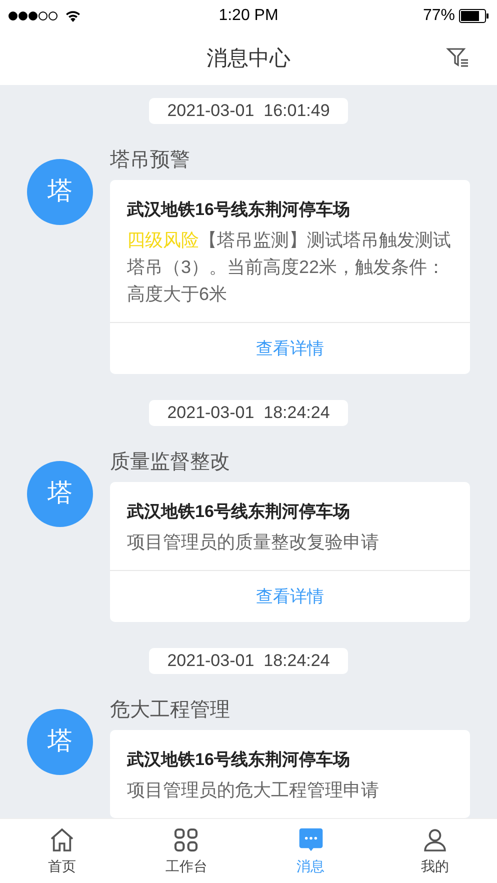 The width and height of the screenshot is (497, 883). What do you see at coordinates (474, 16) in the screenshot?
I see `battery-icon` at bounding box center [474, 16].